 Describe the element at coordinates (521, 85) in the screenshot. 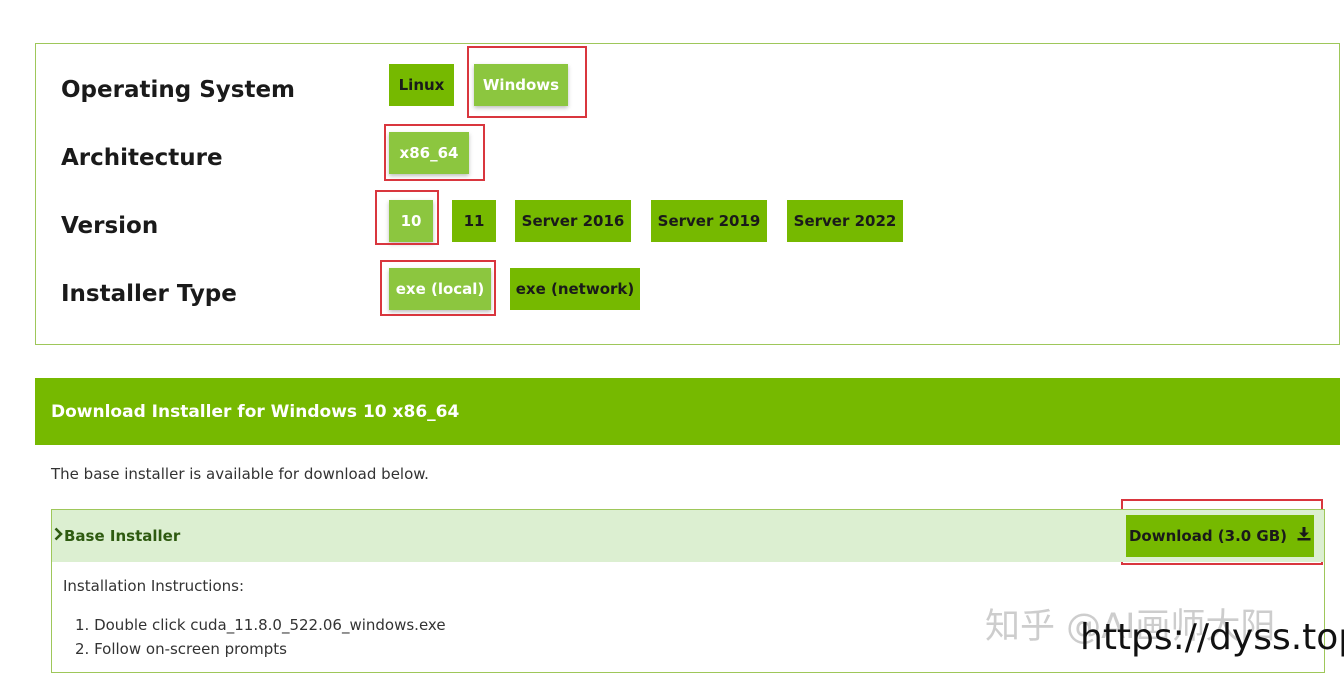

I see `option-windows: Windows` at that location.